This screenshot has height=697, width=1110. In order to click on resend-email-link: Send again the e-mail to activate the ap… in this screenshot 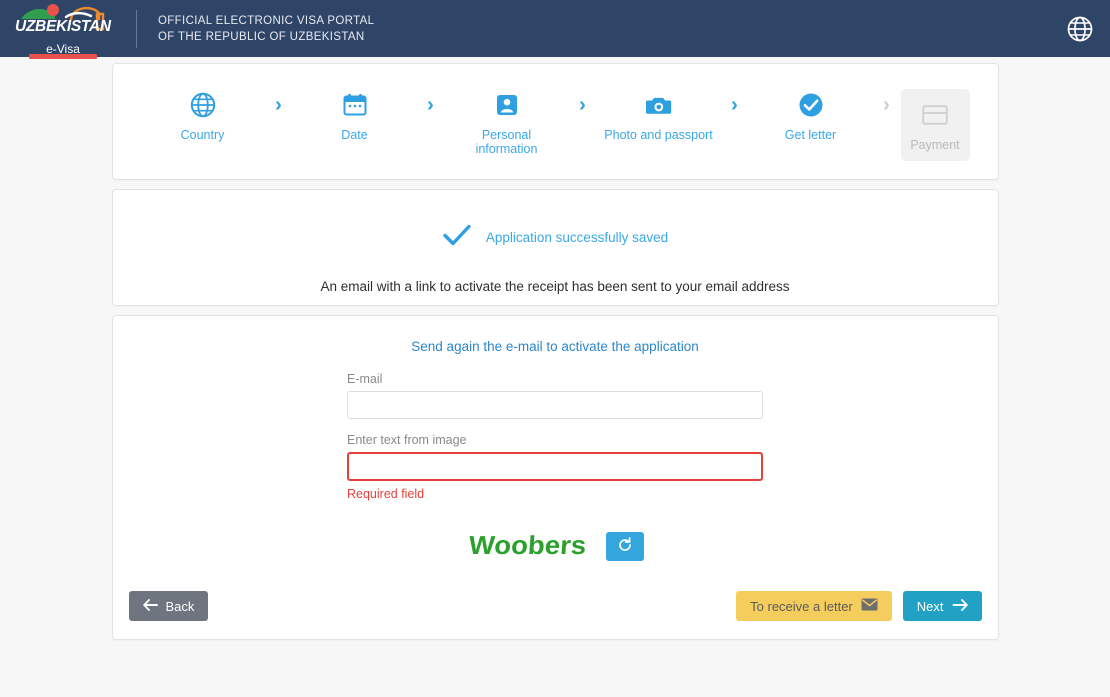, I will do `click(555, 335)`.